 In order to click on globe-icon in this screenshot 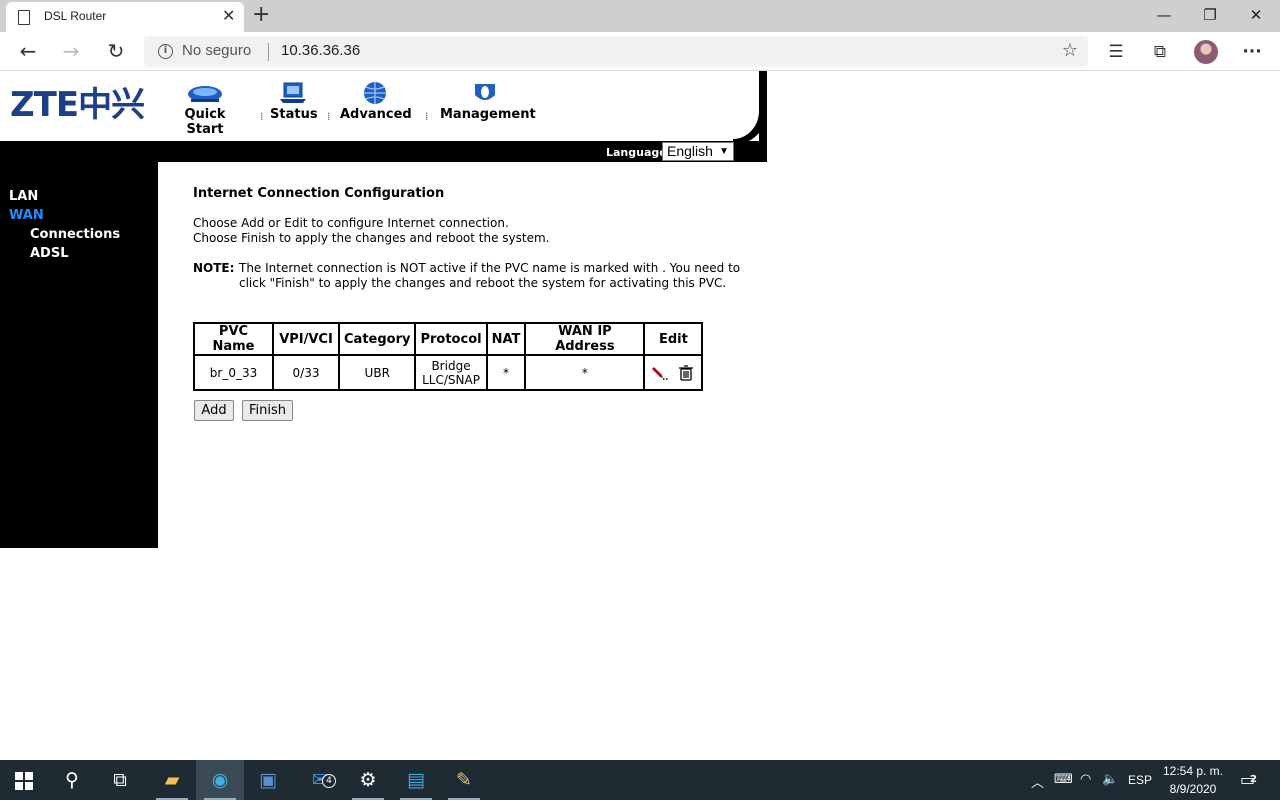, I will do `click(375, 93)`.